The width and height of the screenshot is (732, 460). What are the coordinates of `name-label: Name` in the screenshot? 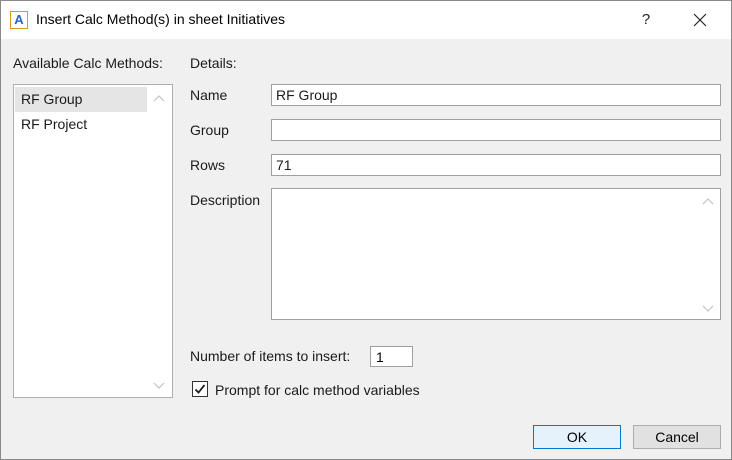 It's located at (209, 95).